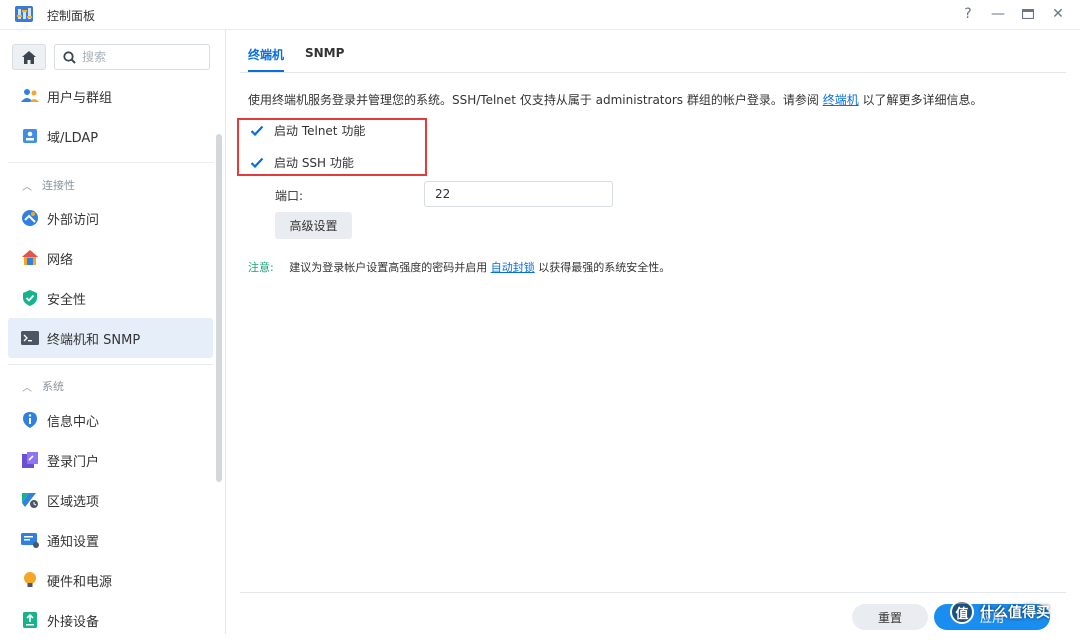 The height and width of the screenshot is (640, 1080). What do you see at coordinates (67, 300) in the screenshot?
I see `sidebar-item-label: 安全性` at bounding box center [67, 300].